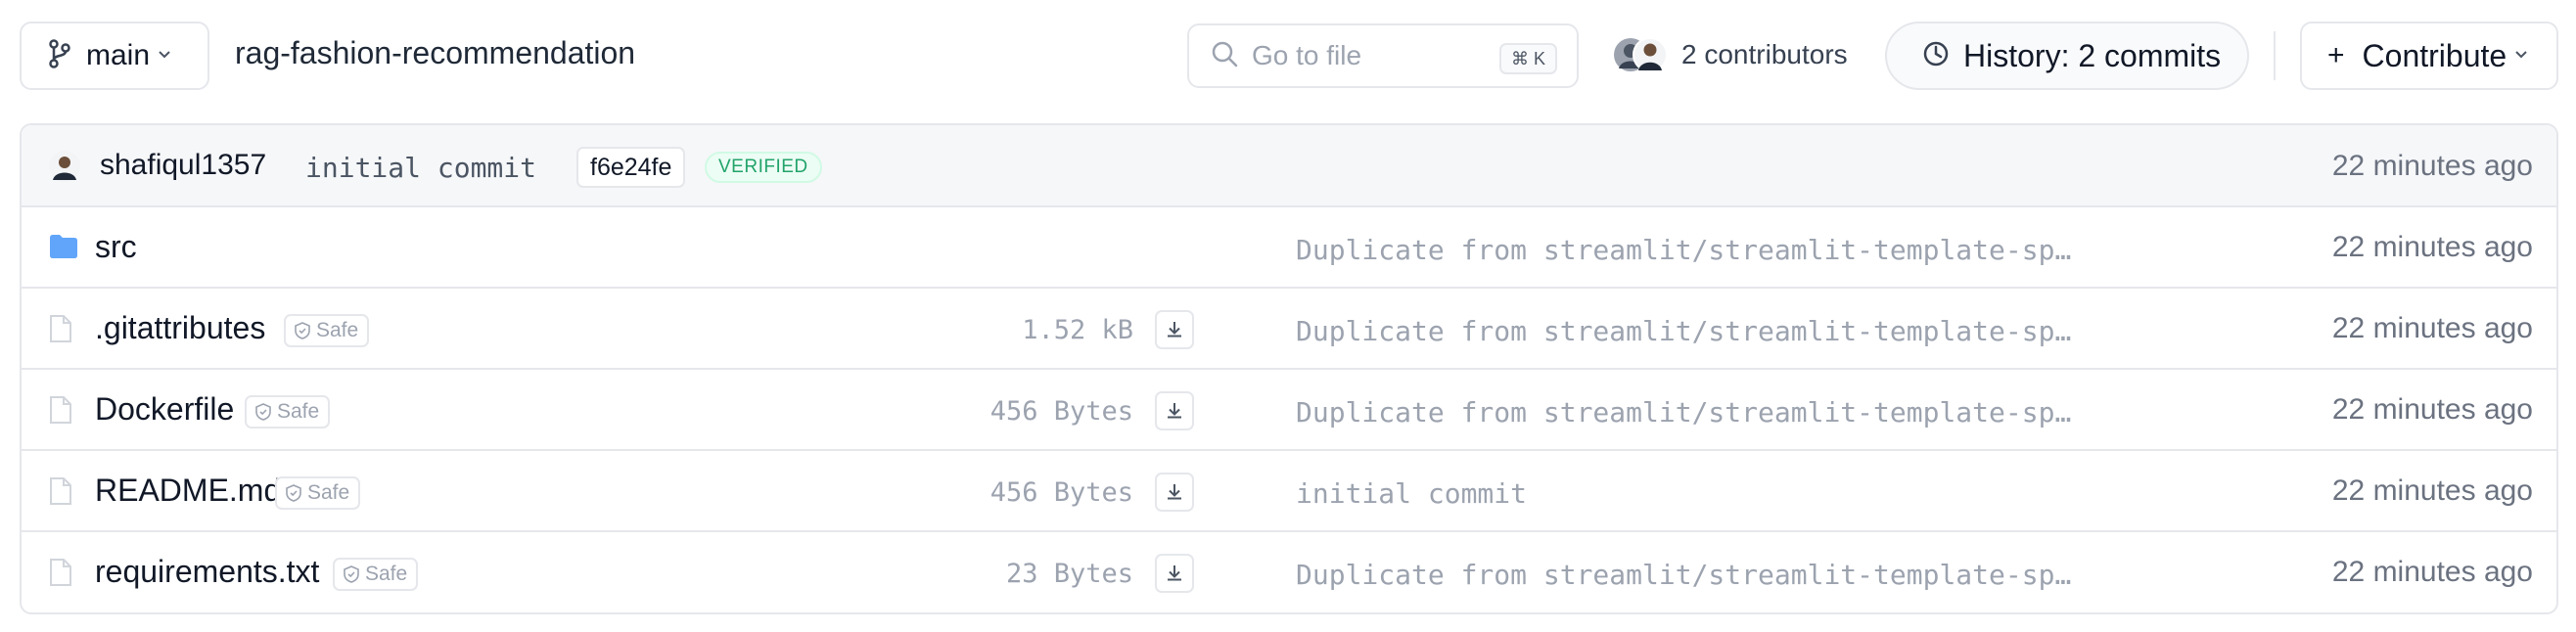 Image resolution: width=2576 pixels, height=632 pixels. What do you see at coordinates (1069, 574) in the screenshot?
I see `file-size: 23 Bytes` at bounding box center [1069, 574].